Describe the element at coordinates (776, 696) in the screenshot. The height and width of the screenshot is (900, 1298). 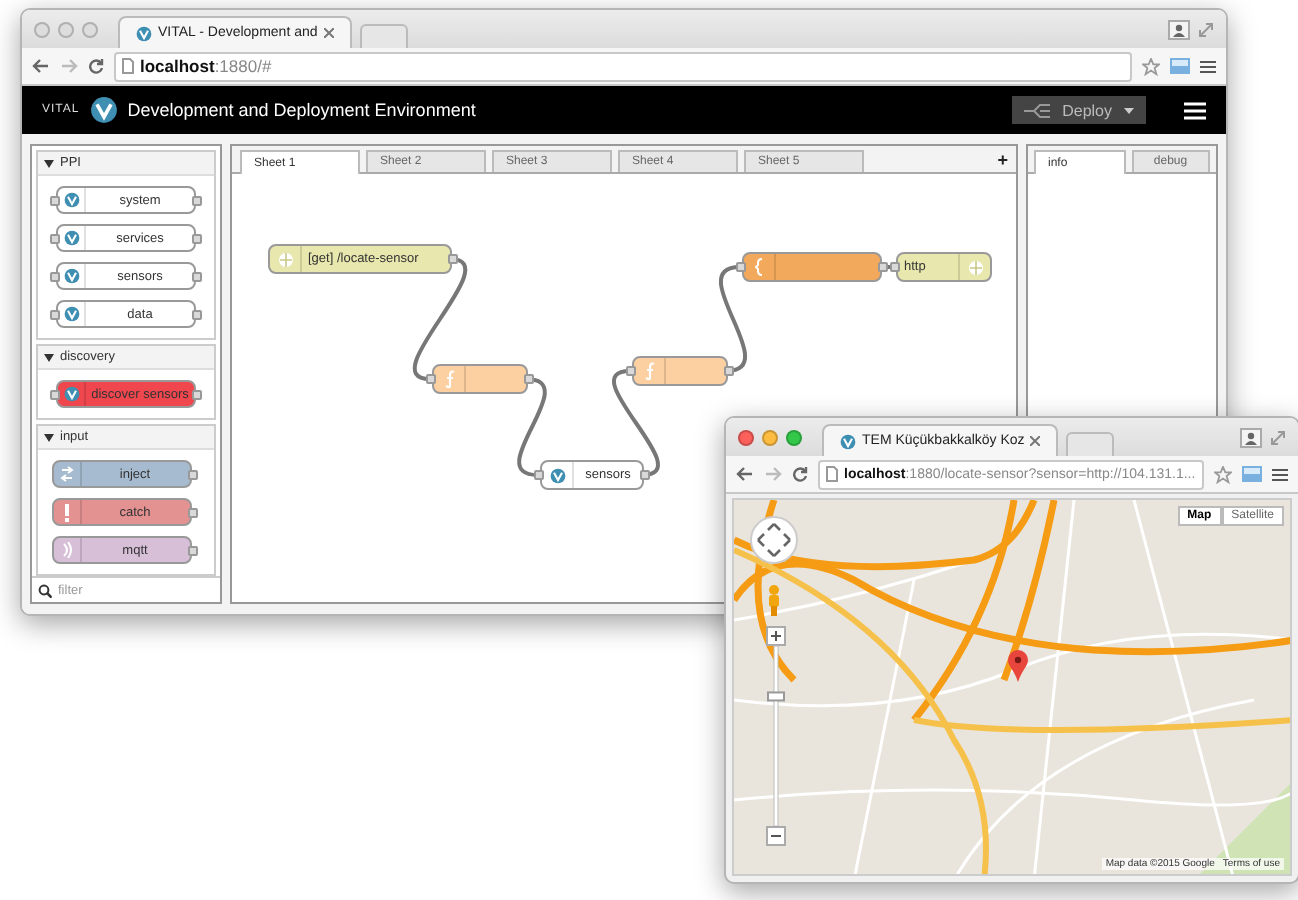
I see `slider-thumb` at that location.